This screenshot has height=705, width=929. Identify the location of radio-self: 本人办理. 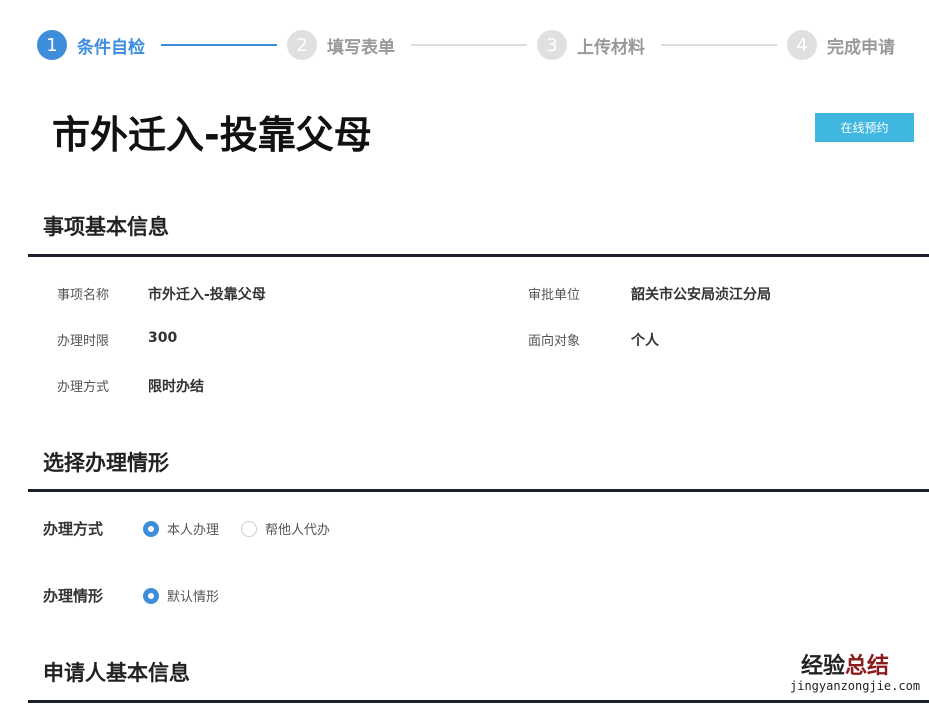
(181, 528).